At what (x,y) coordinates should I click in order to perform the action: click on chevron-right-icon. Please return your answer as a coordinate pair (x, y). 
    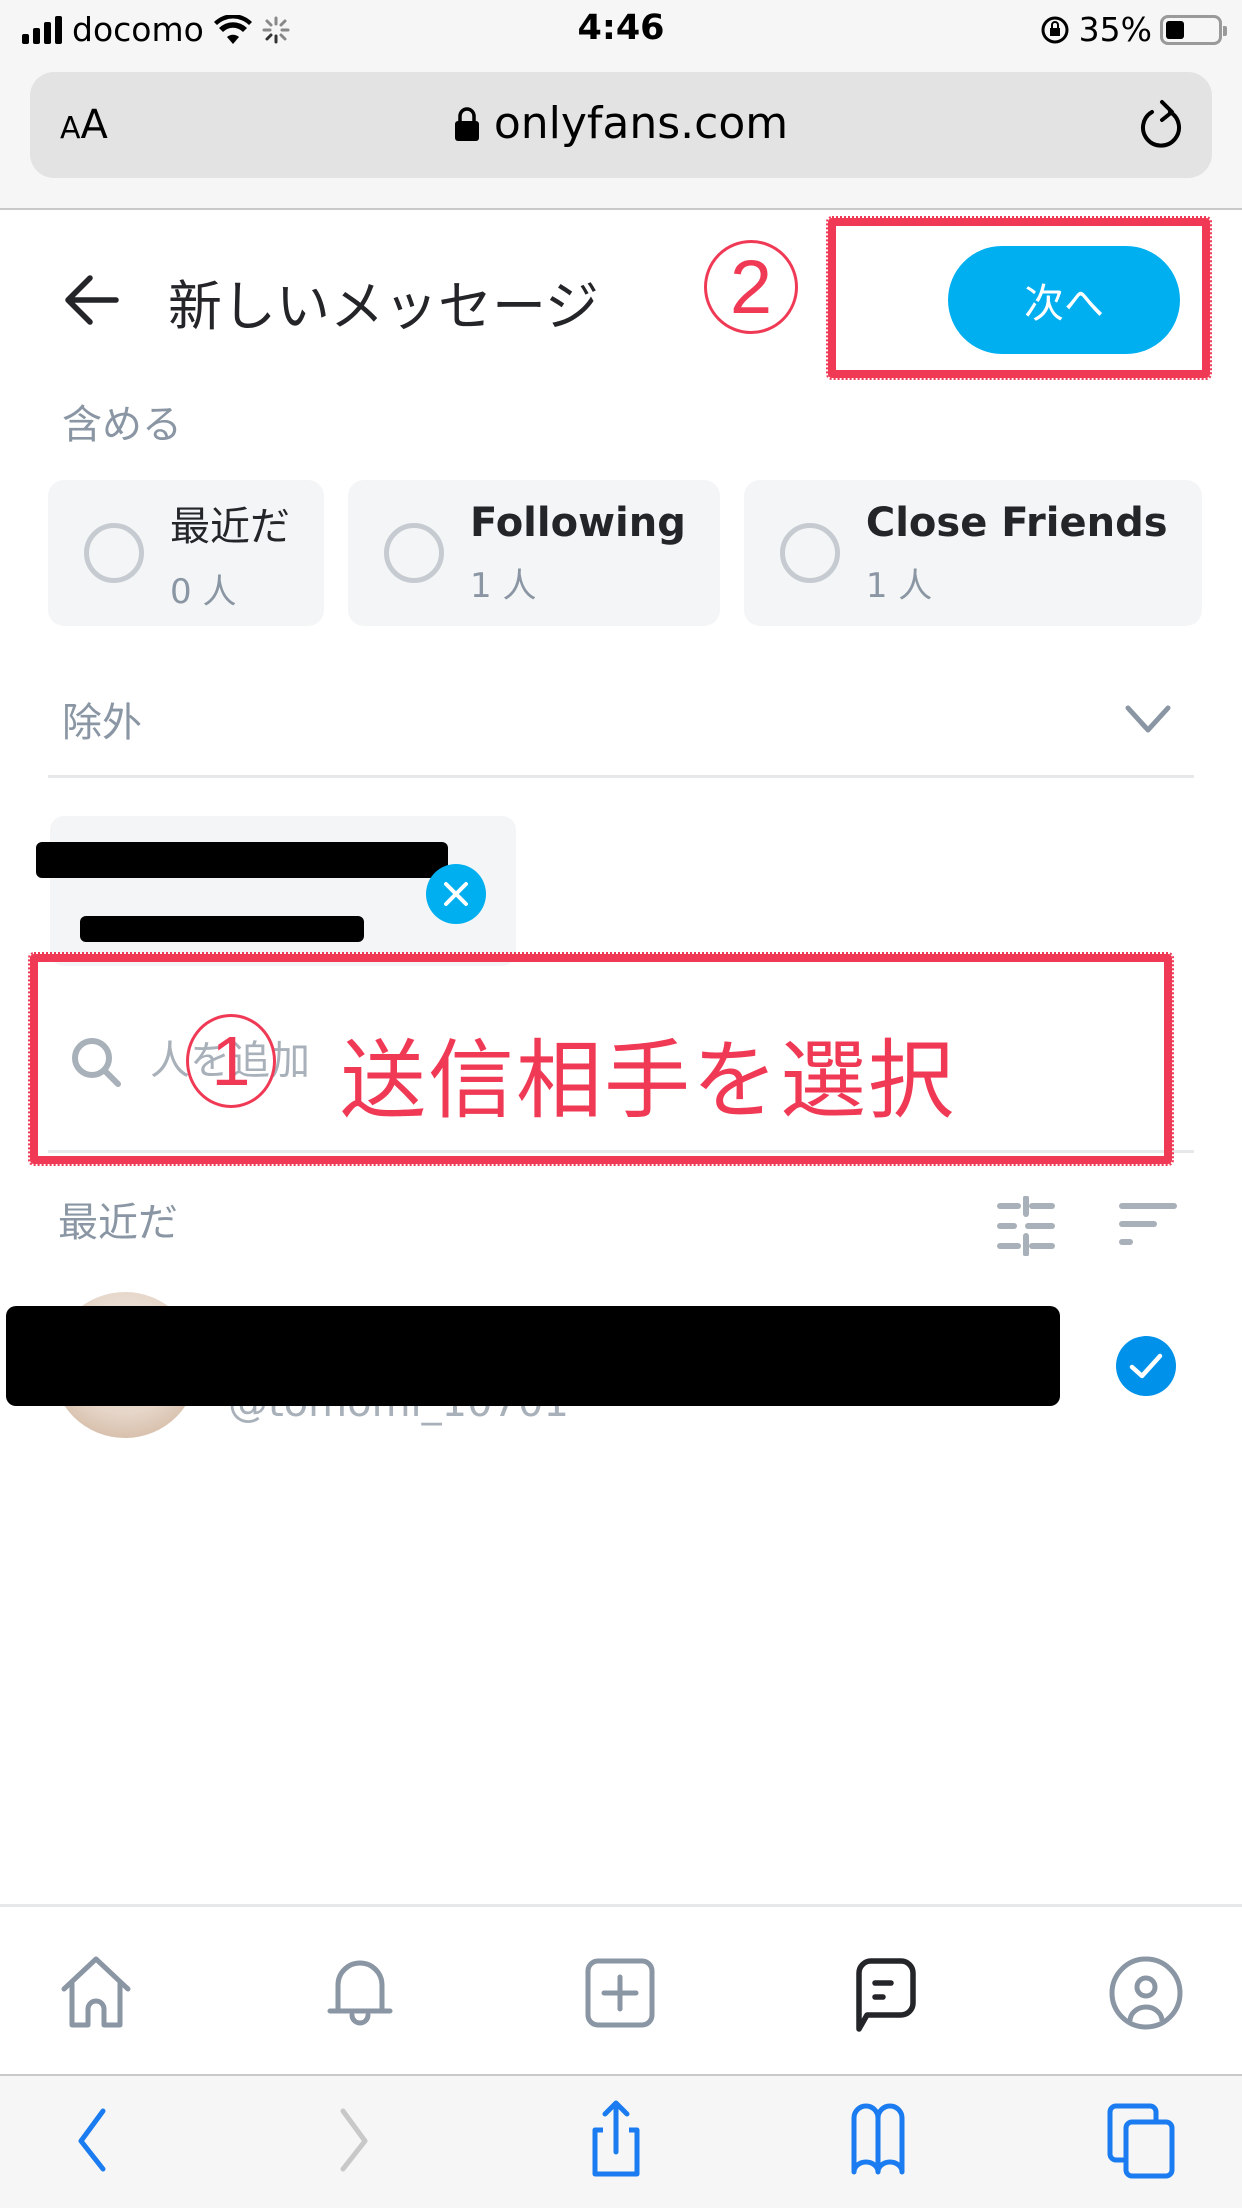
    Looking at the image, I should click on (354, 2140).